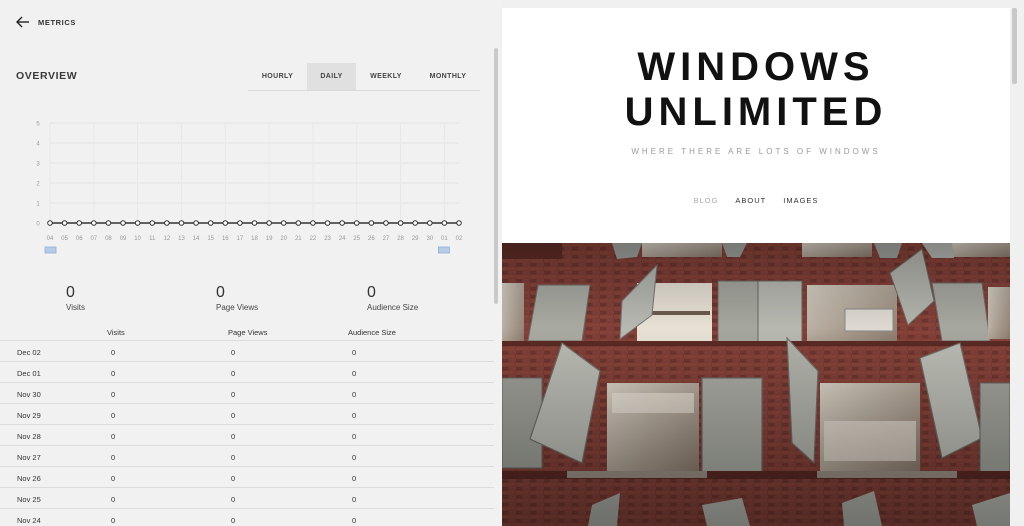 The image size is (1024, 526). What do you see at coordinates (247, 477) in the screenshot?
I see `table-row: Nov 26 0 0 0` at bounding box center [247, 477].